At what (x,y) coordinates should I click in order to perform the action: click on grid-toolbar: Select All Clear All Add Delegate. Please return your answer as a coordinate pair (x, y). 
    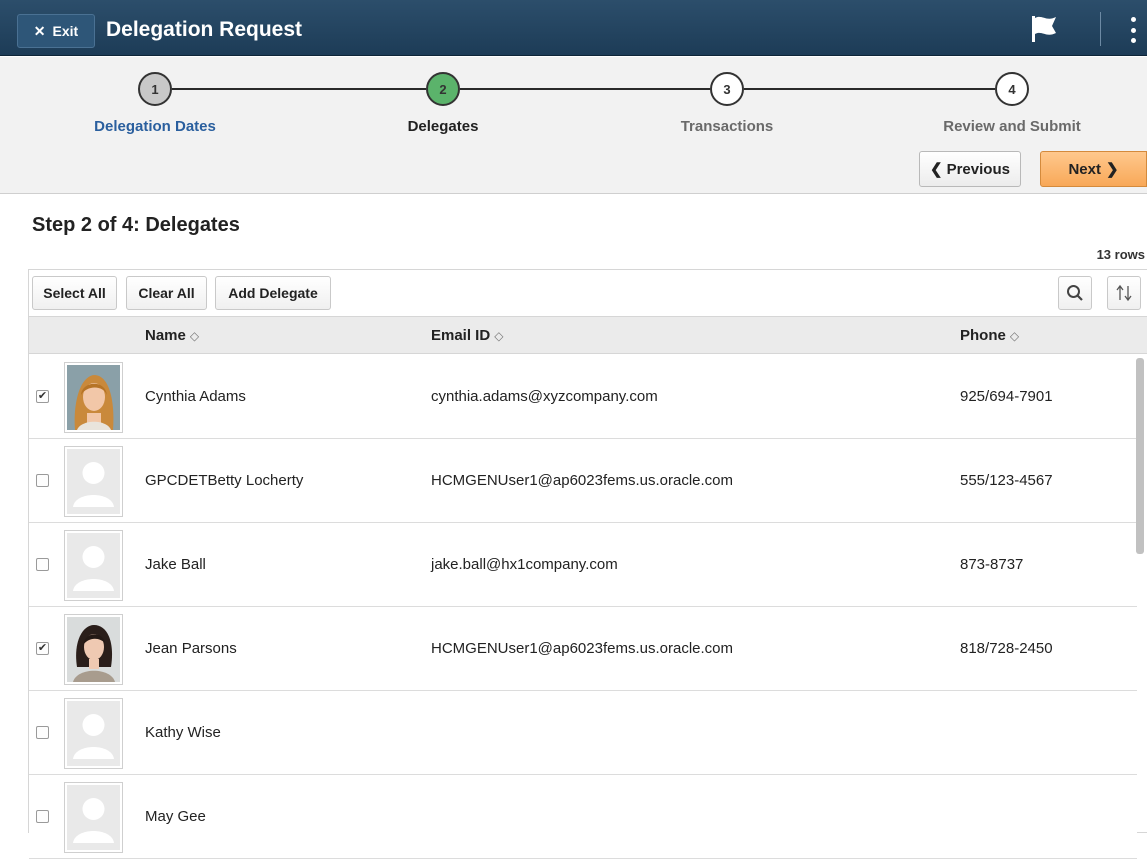
    Looking at the image, I should click on (588, 293).